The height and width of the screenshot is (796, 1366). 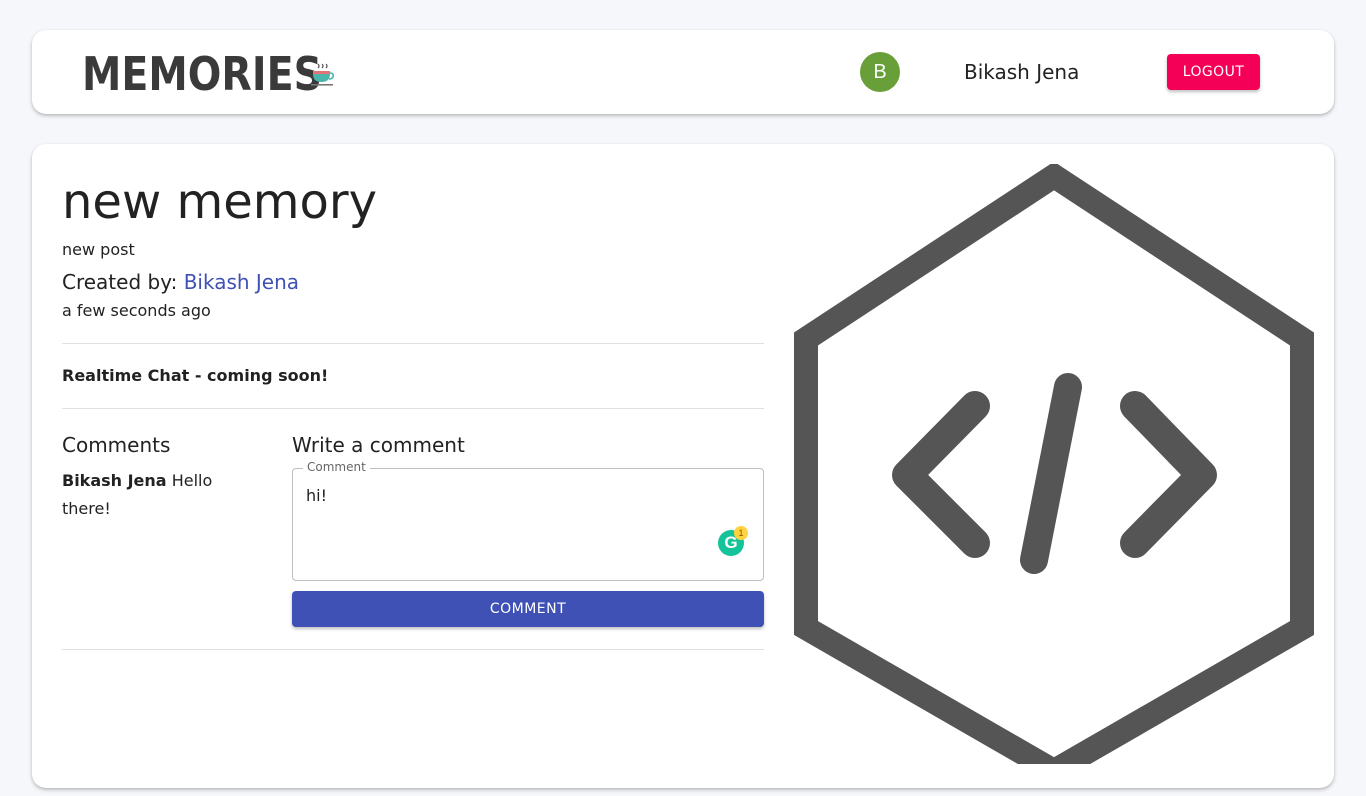 What do you see at coordinates (1213, 72) in the screenshot?
I see `logout-button: LOGOUT` at bounding box center [1213, 72].